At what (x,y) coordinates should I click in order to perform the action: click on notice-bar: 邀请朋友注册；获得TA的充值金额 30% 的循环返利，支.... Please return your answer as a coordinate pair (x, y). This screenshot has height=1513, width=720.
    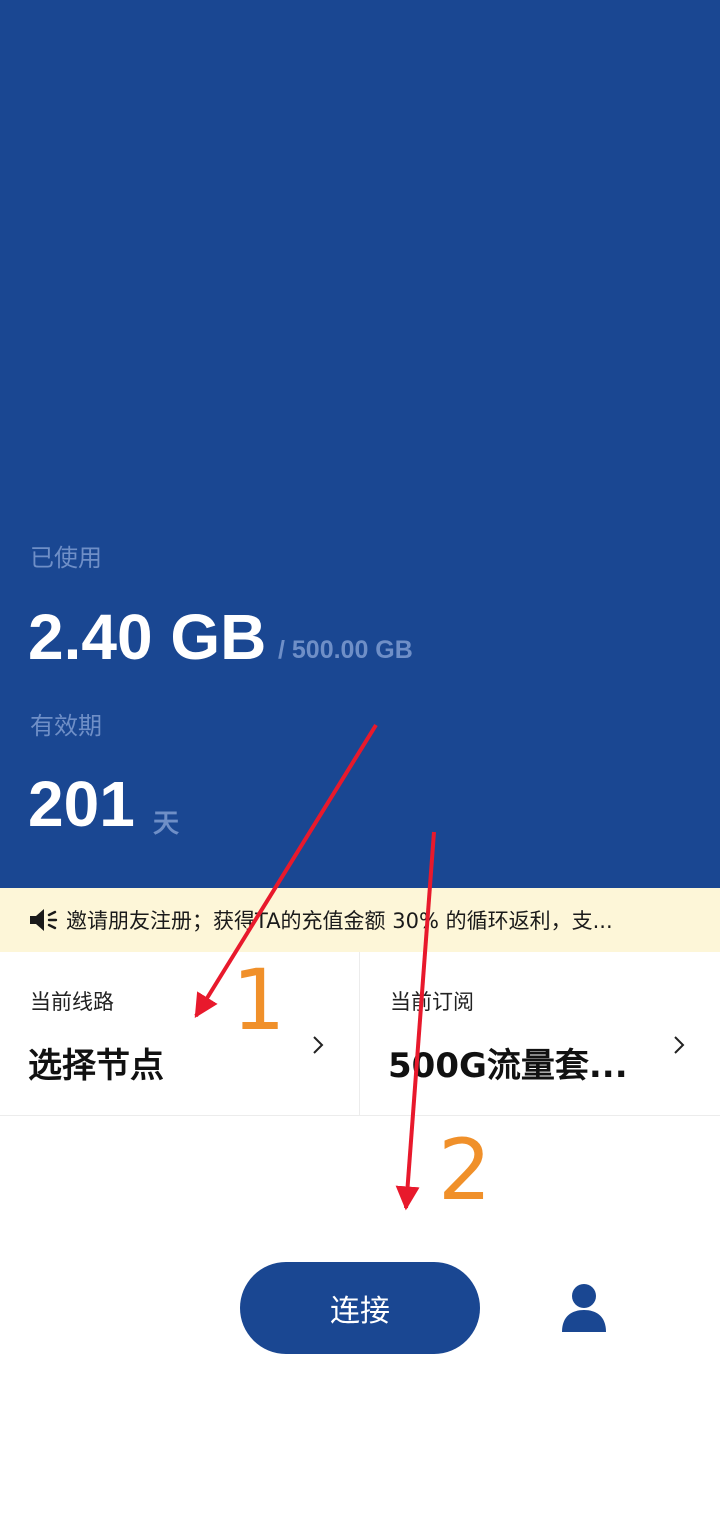
    Looking at the image, I should click on (360, 920).